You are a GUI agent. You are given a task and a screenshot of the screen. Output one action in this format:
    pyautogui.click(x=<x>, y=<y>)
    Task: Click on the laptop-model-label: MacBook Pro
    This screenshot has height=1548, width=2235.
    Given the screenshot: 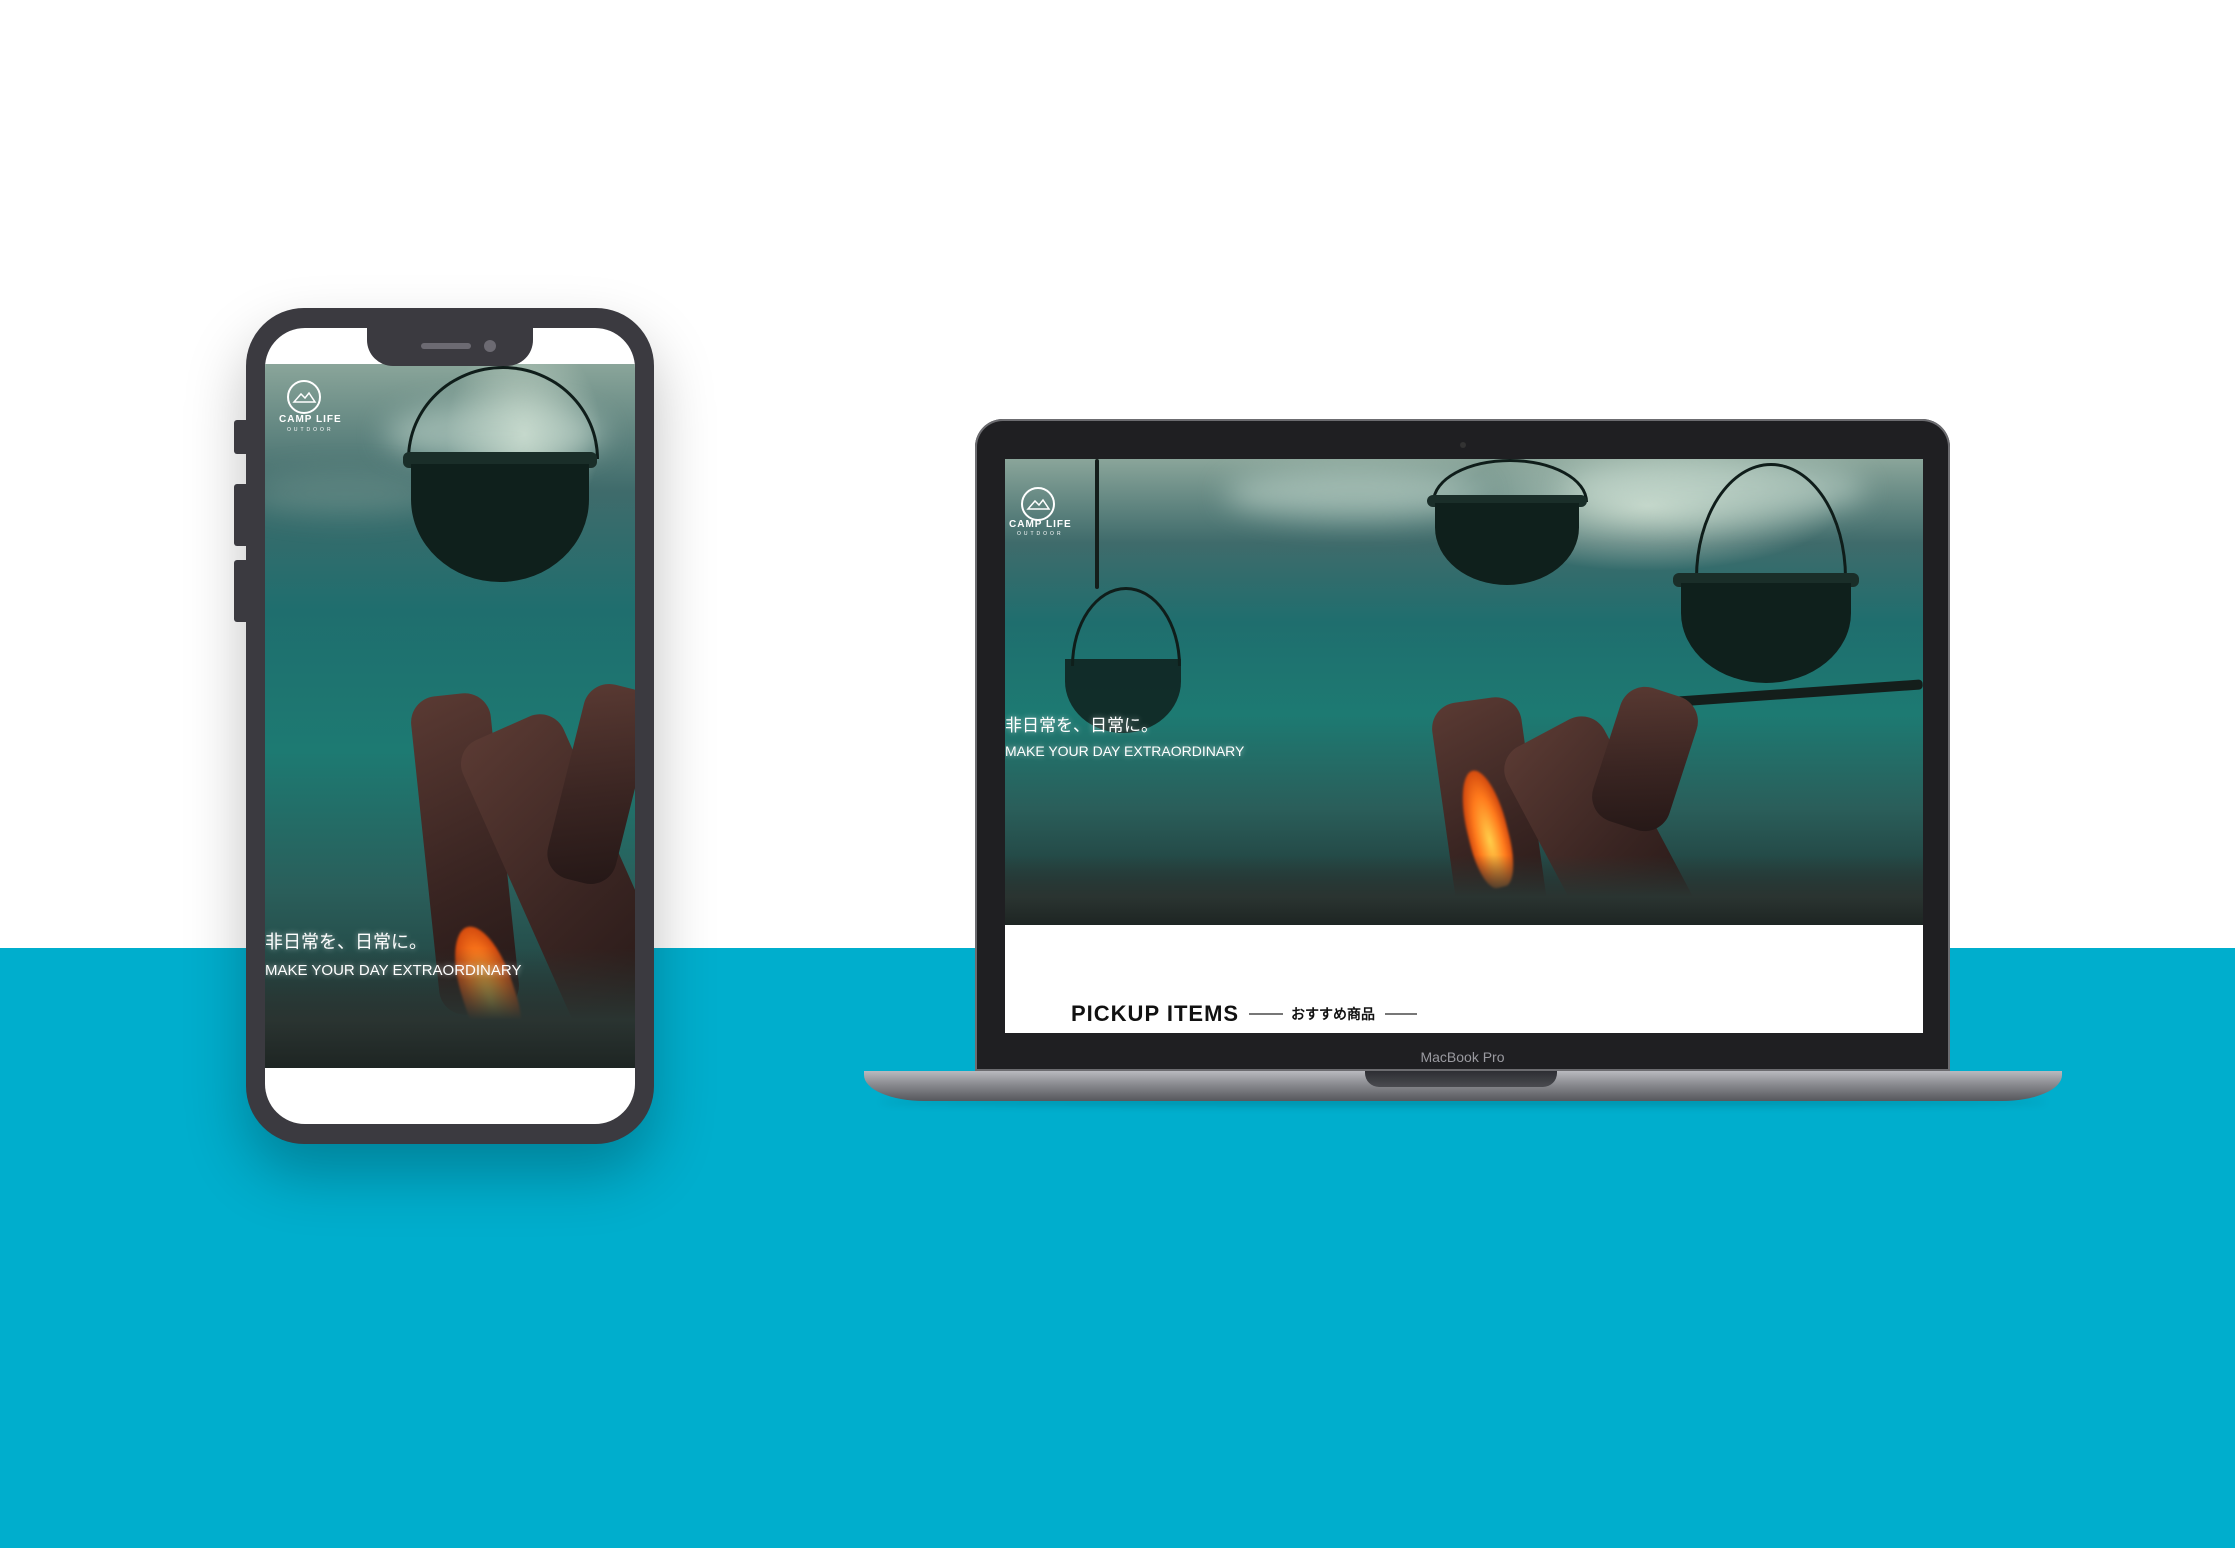 What is the action you would take?
    pyautogui.click(x=1462, y=1057)
    